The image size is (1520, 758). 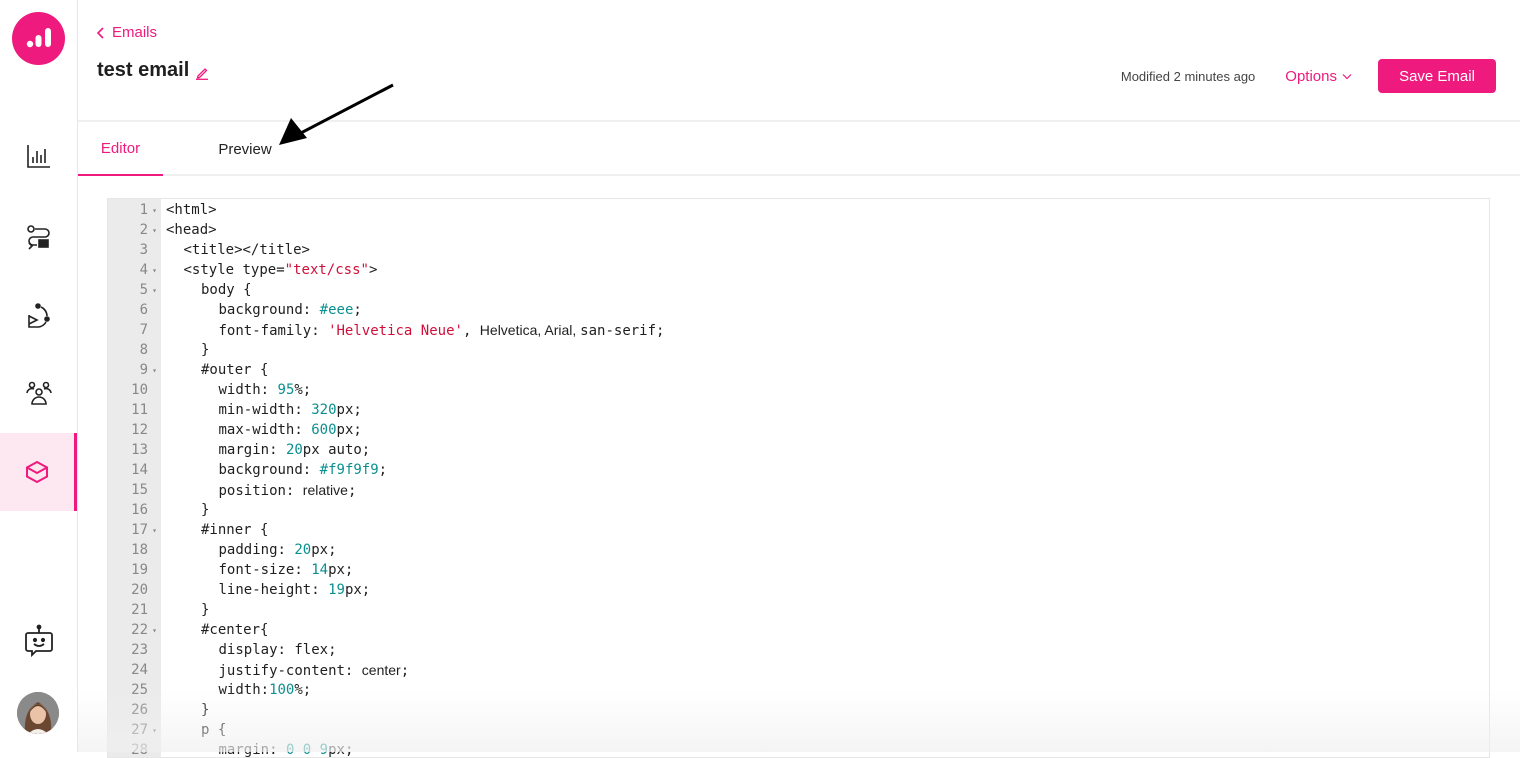 I want to click on code-token: position:, so click(x=260, y=490).